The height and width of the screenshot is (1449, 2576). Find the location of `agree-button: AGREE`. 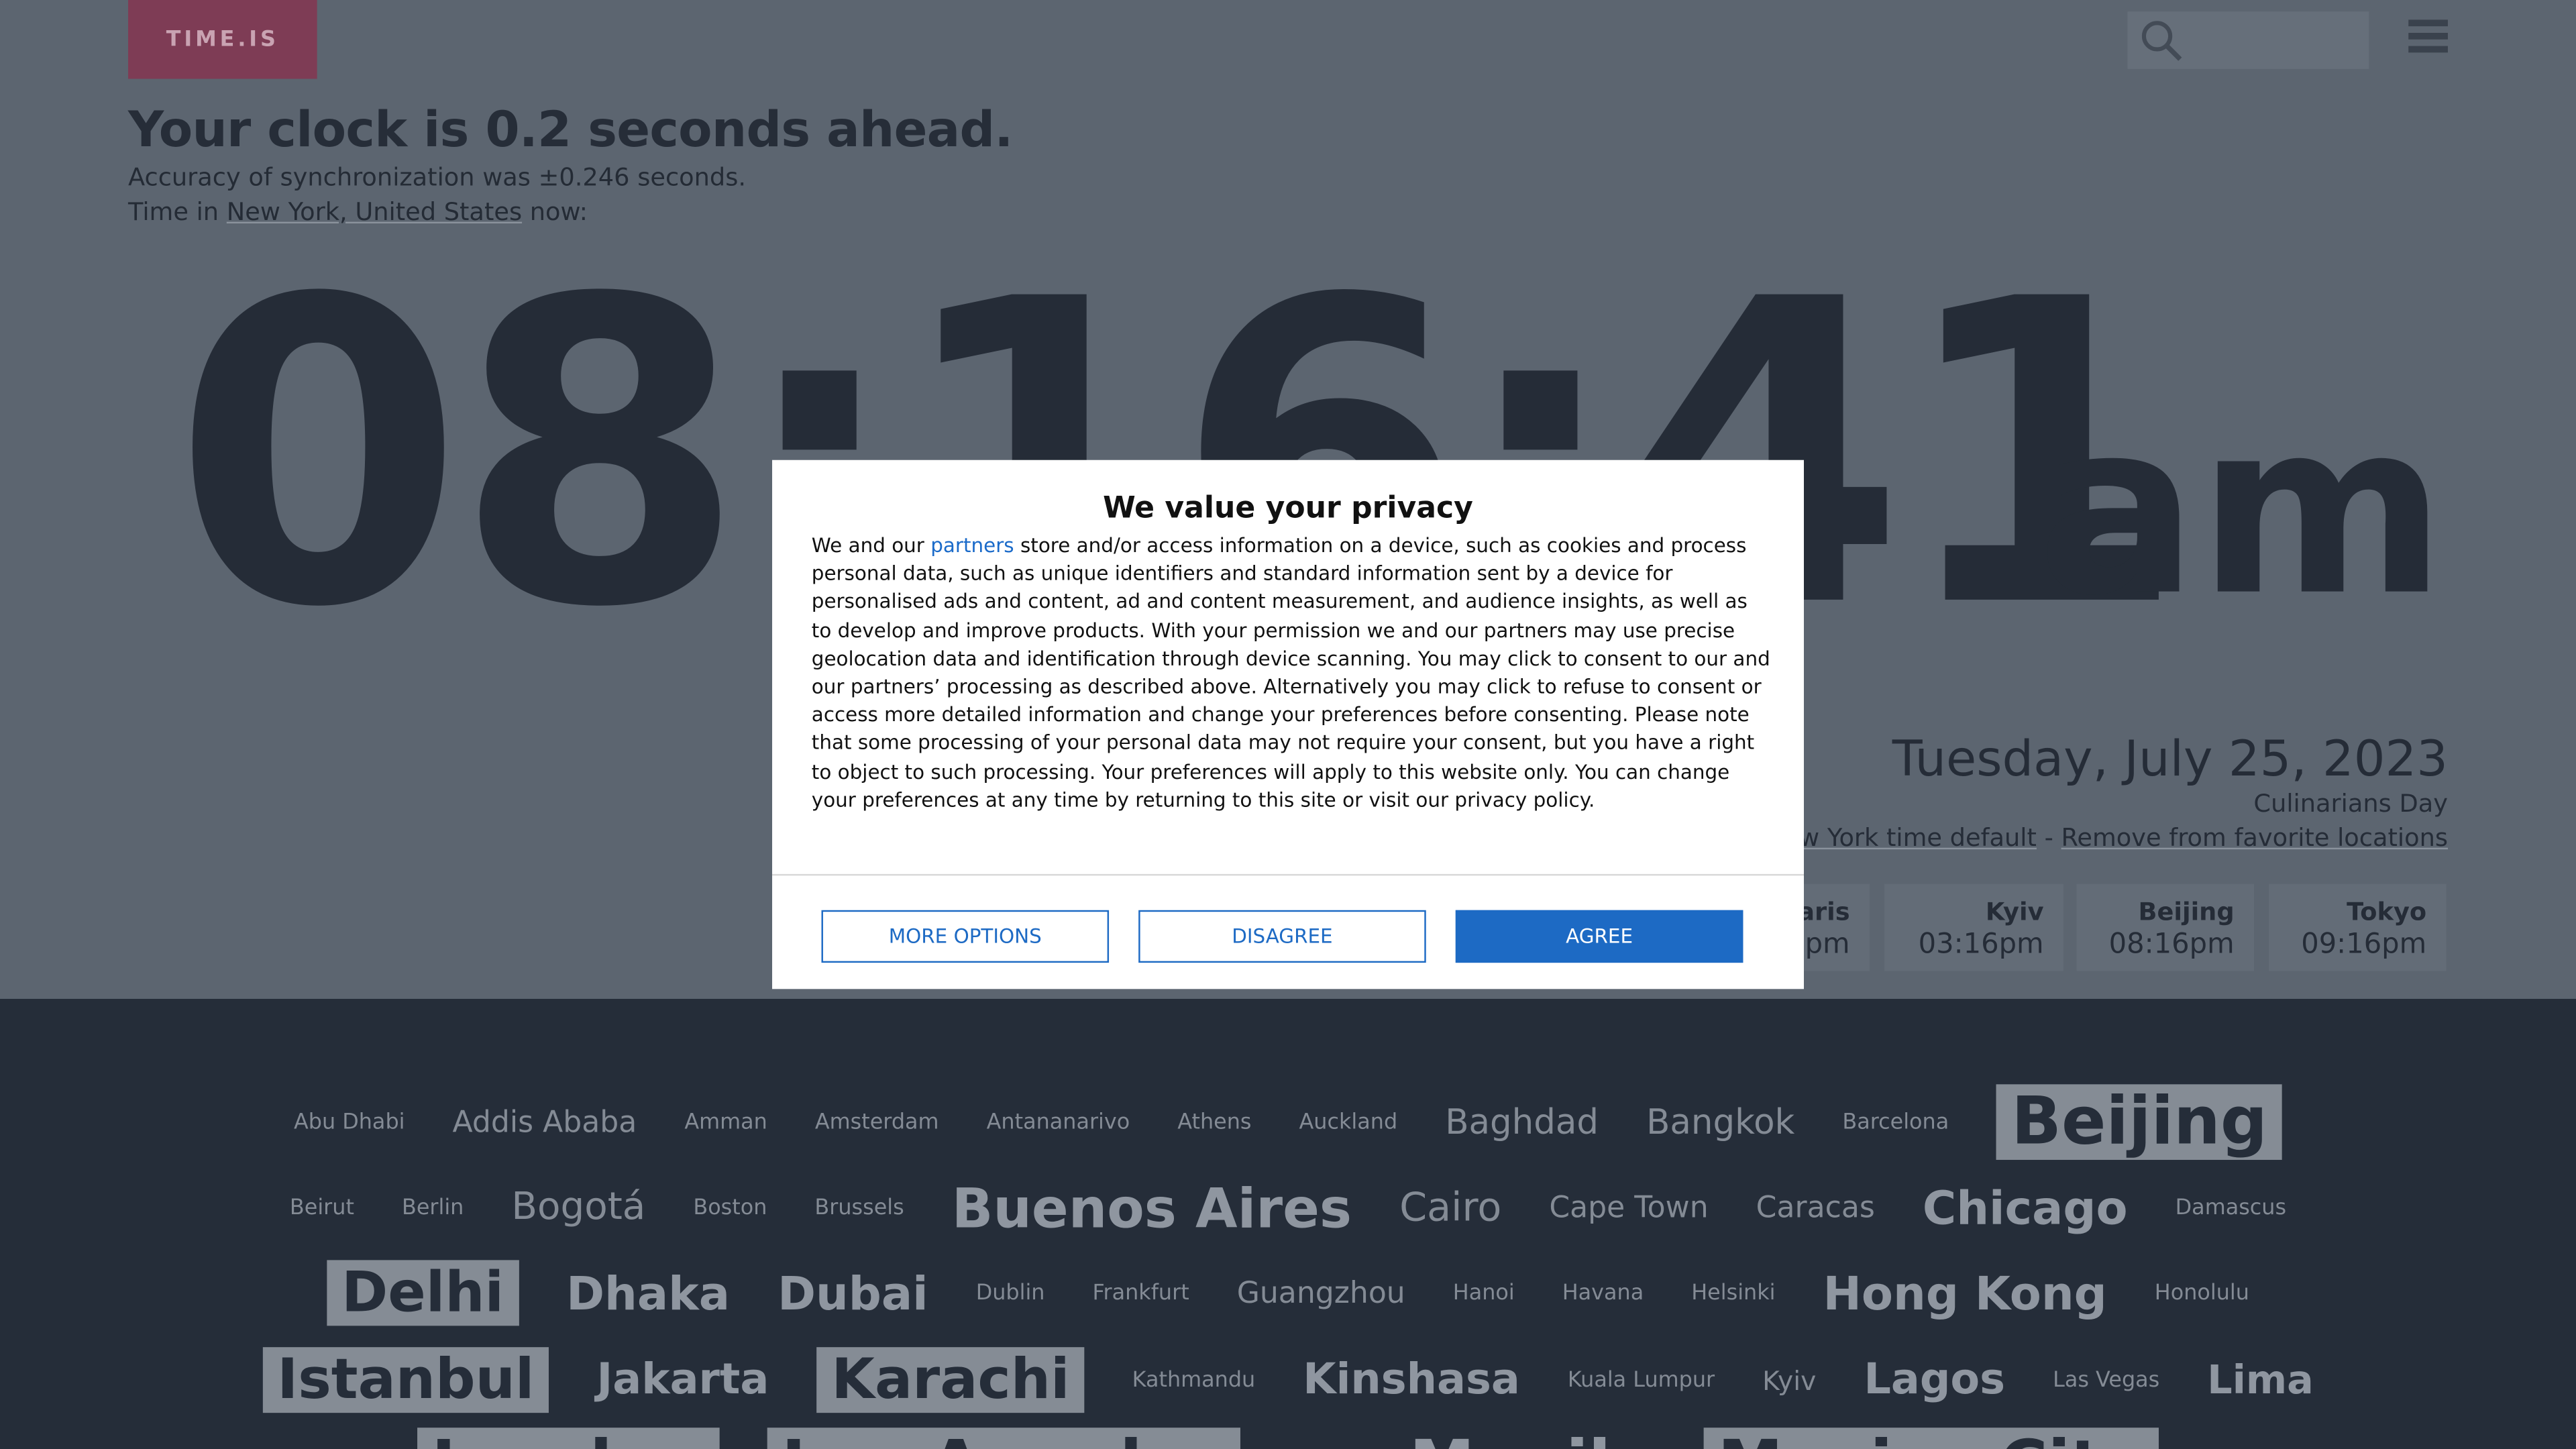

agree-button: AGREE is located at coordinates (1599, 936).